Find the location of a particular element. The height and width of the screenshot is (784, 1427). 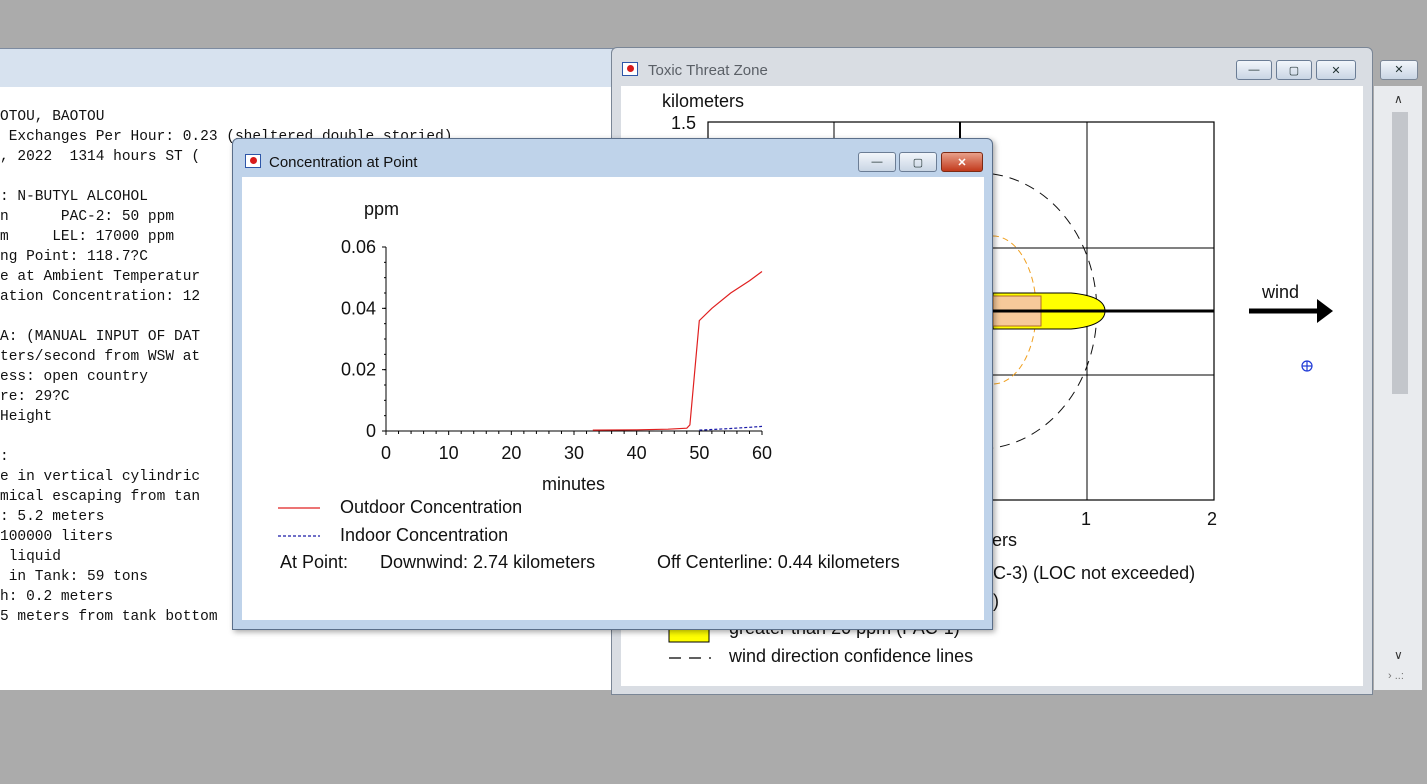

legend-indoor-label: Indoor Concentration is located at coordinates (424, 535).